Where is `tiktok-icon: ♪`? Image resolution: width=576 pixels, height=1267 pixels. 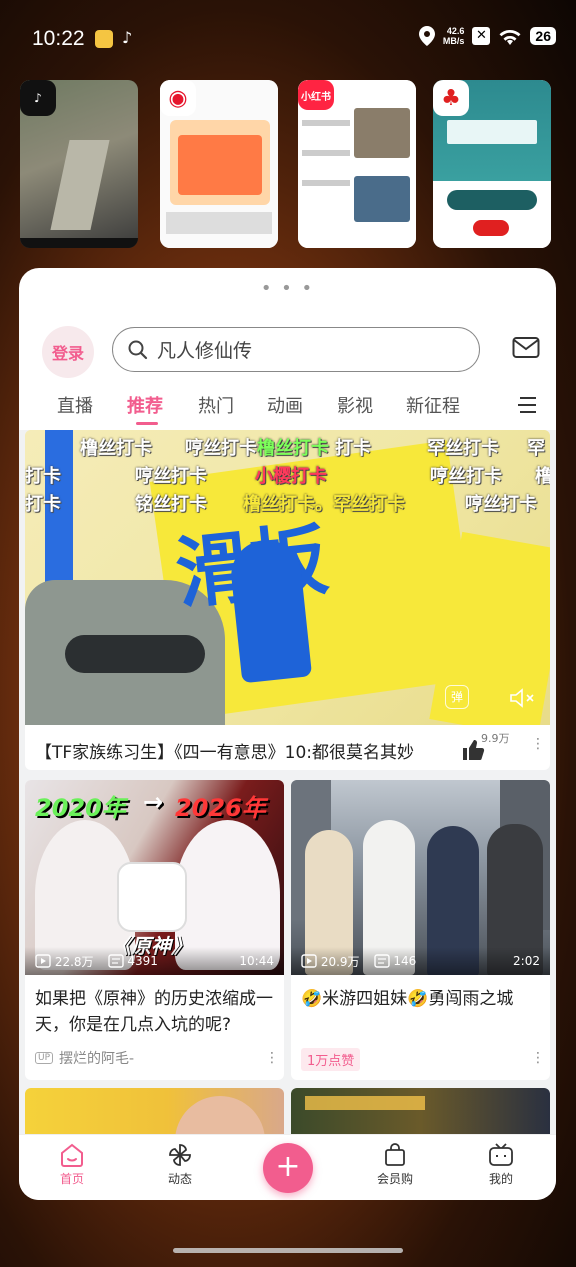 tiktok-icon: ♪ is located at coordinates (38, 98).